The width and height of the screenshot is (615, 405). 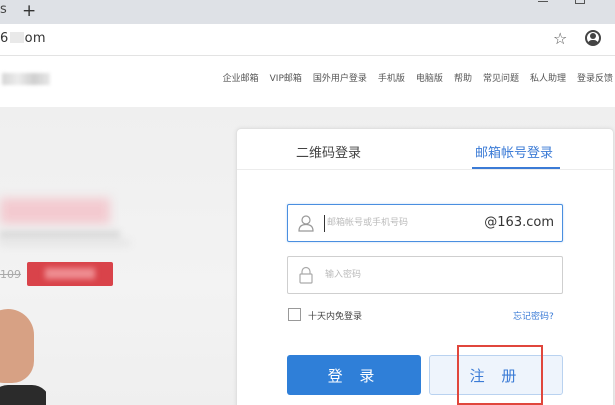 I want to click on promo-title-redacted, so click(x=55, y=211).